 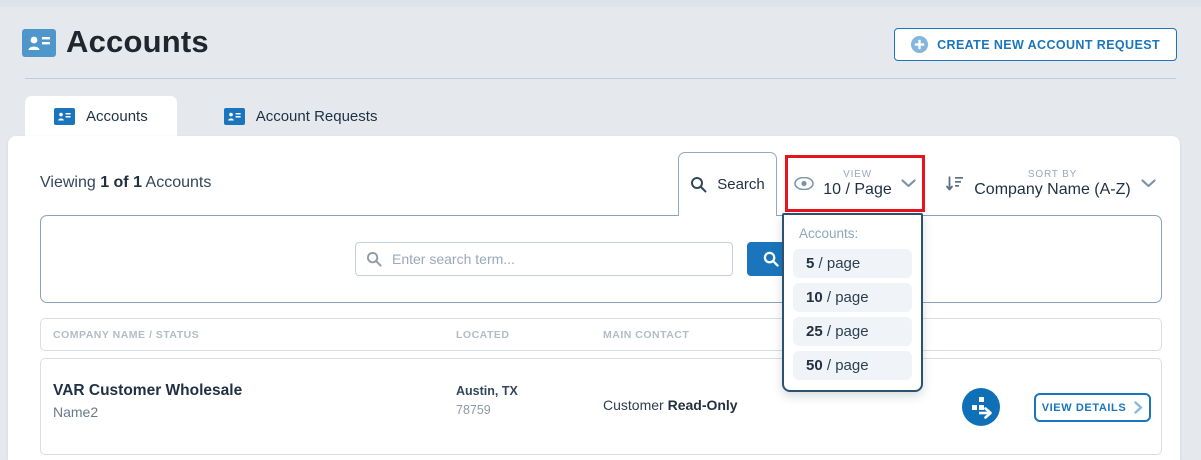 I want to click on header-divider, so click(x=600, y=78).